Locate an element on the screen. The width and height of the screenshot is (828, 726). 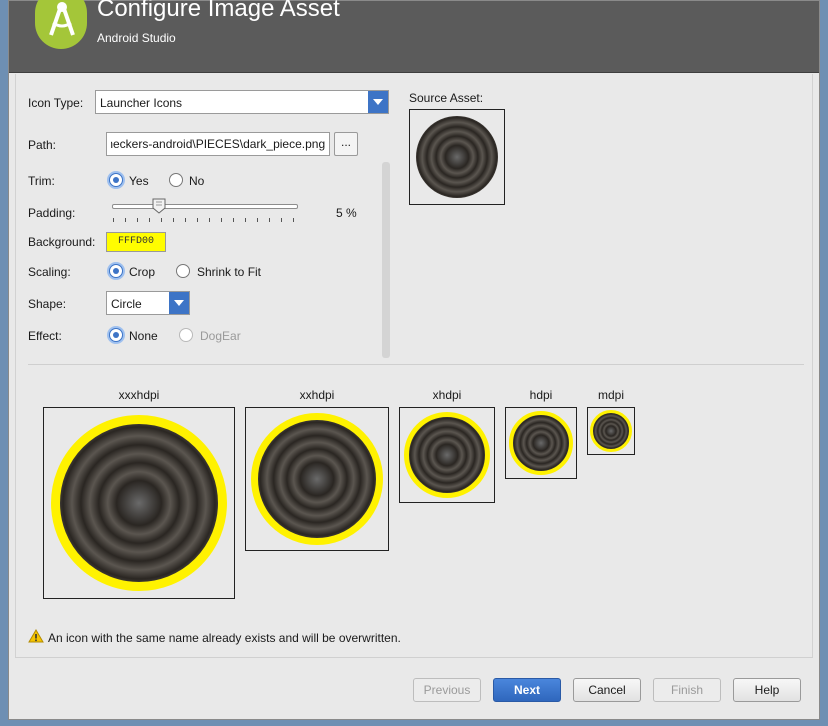
trim-yes-radio is located at coordinates (116, 180).